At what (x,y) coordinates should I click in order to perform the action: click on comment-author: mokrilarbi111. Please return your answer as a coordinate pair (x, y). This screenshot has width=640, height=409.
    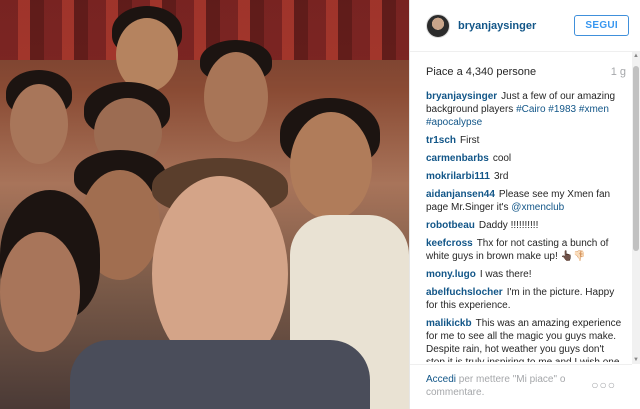
    Looking at the image, I should click on (458, 176).